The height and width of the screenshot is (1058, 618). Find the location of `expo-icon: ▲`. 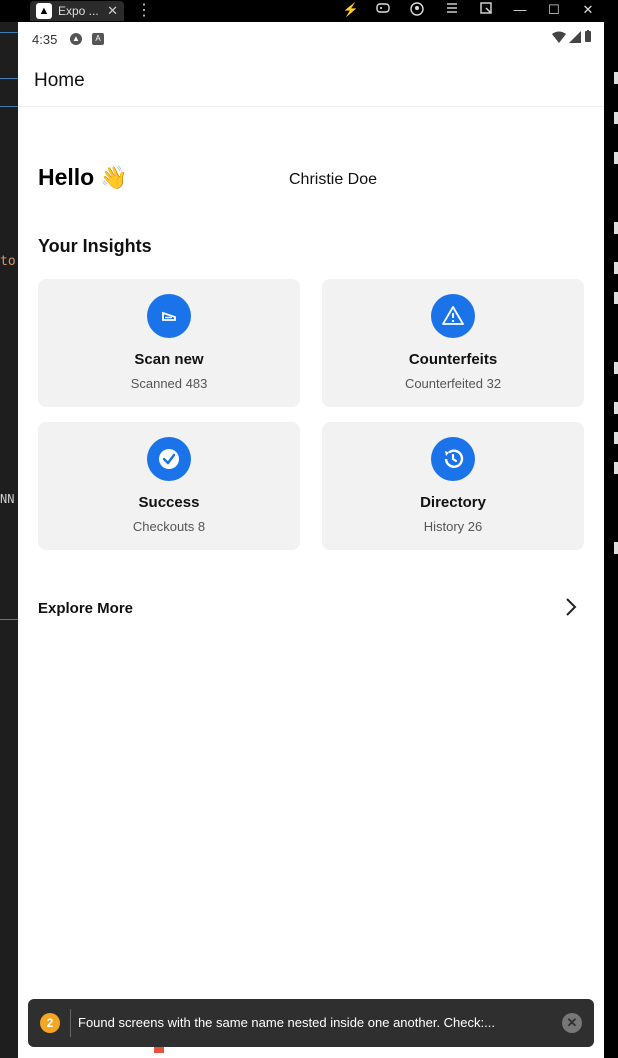

expo-icon: ▲ is located at coordinates (76, 39).